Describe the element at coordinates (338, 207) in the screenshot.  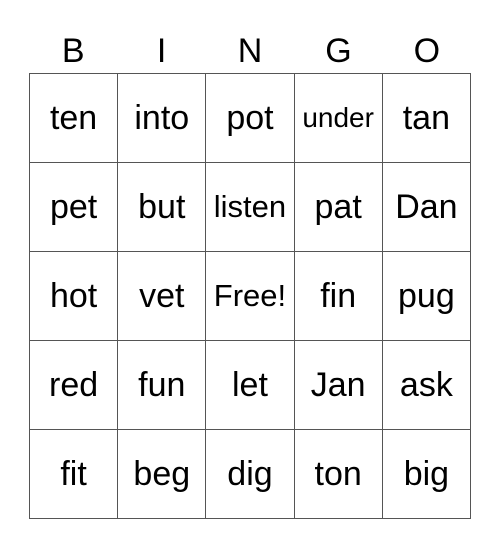
I see `bingo-cell: pat` at that location.